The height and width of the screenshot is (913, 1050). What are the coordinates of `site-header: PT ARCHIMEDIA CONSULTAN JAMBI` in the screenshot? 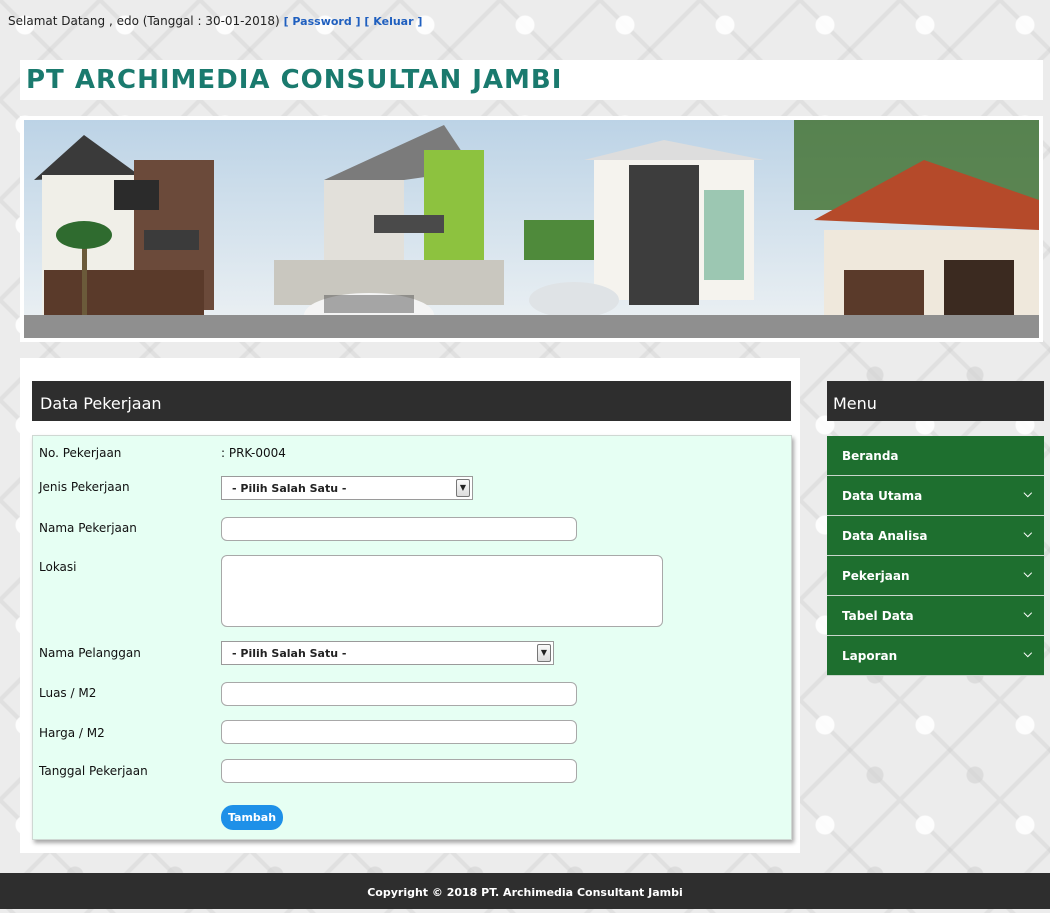 It's located at (531, 80).